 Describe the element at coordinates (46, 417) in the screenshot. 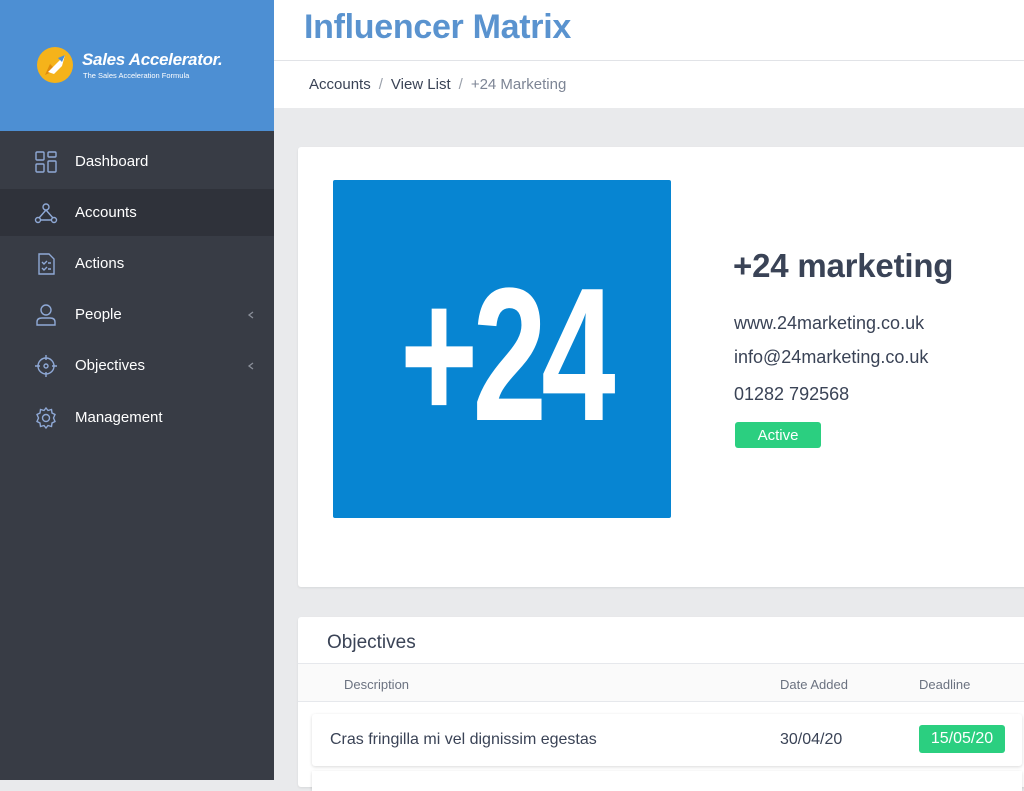

I see `gear-icon` at that location.